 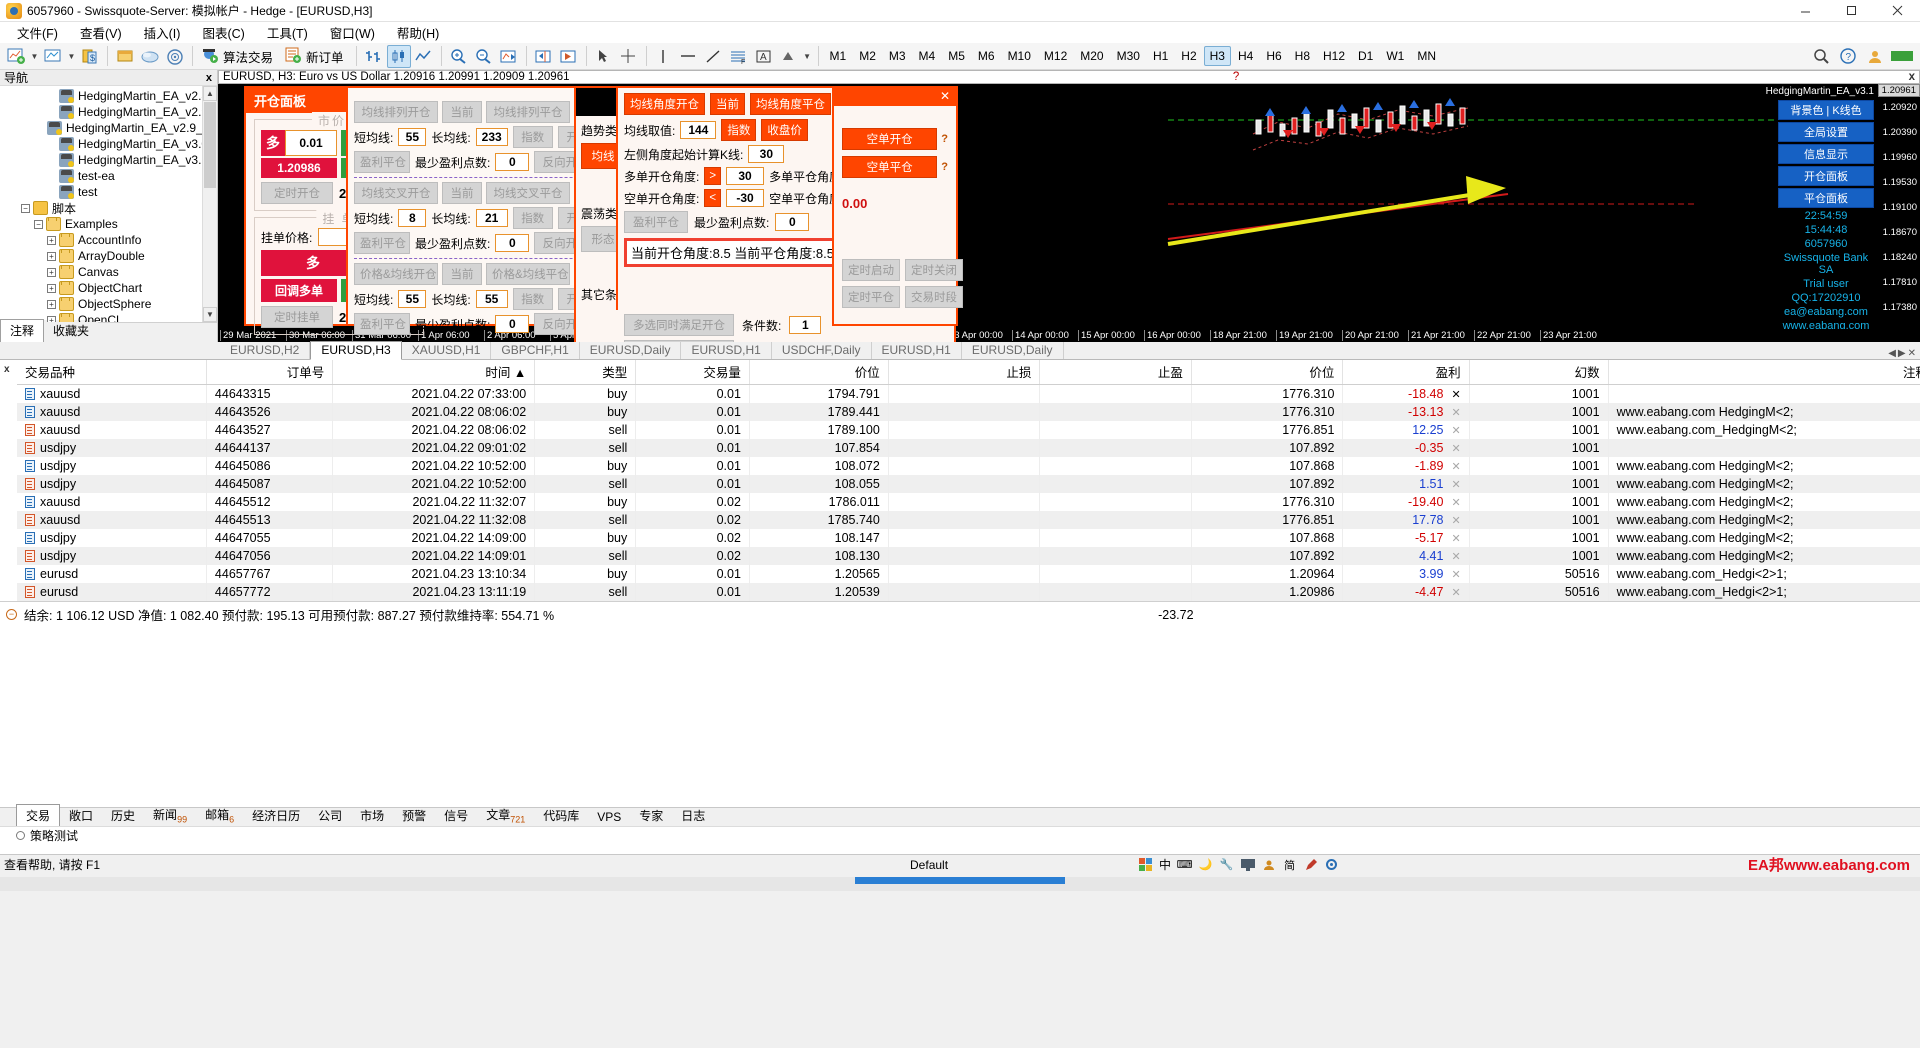 What do you see at coordinates (396, 274) in the screenshot?
I see `ma-open-button: 价格&均线开仓` at bounding box center [396, 274].